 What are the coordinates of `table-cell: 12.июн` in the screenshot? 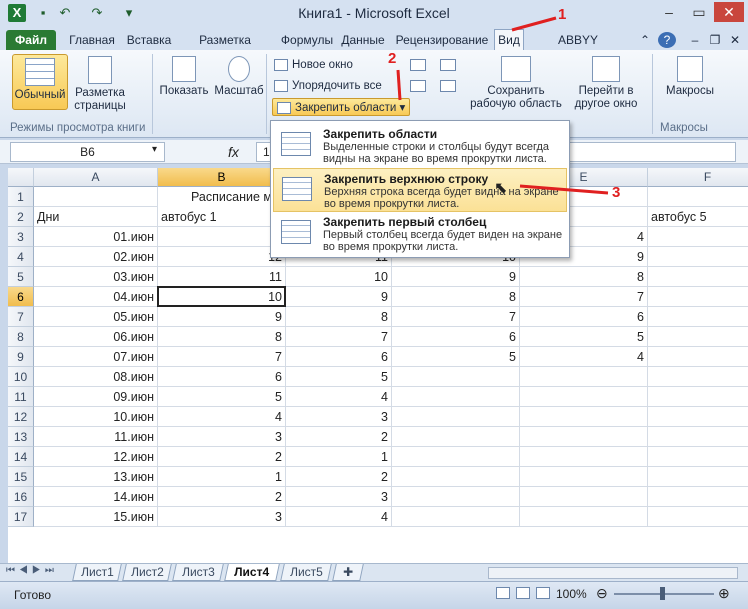 It's located at (96, 457).